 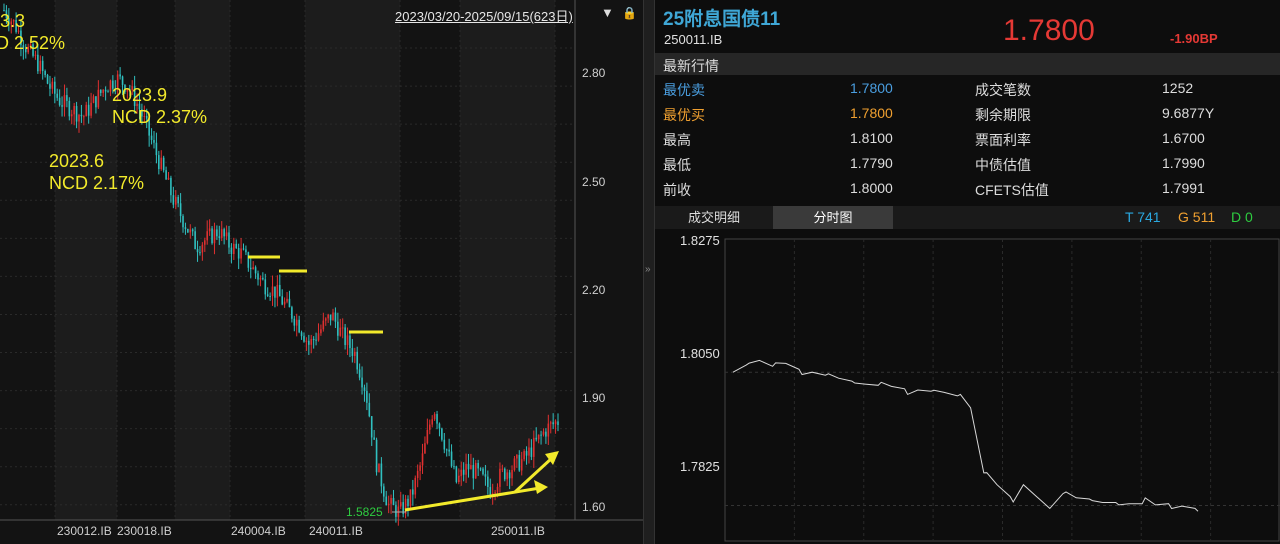 What do you see at coordinates (594, 182) in the screenshot?
I see `y-tick-label: 2.50` at bounding box center [594, 182].